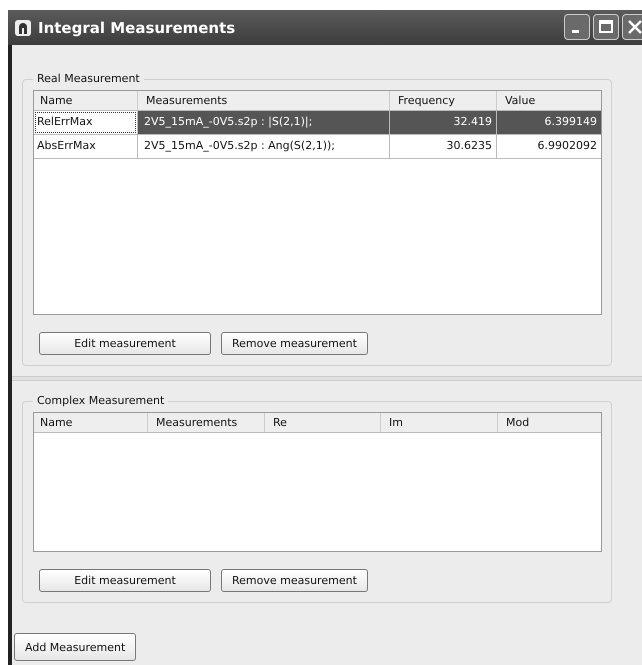  Describe the element at coordinates (548, 122) in the screenshot. I see `table-cell: 6.399149` at that location.